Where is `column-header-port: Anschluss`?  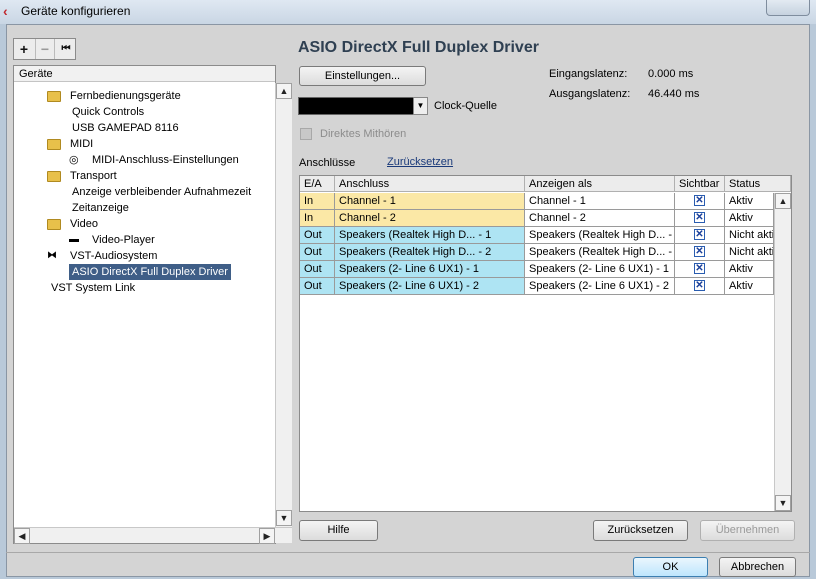 column-header-port: Anschluss is located at coordinates (430, 184).